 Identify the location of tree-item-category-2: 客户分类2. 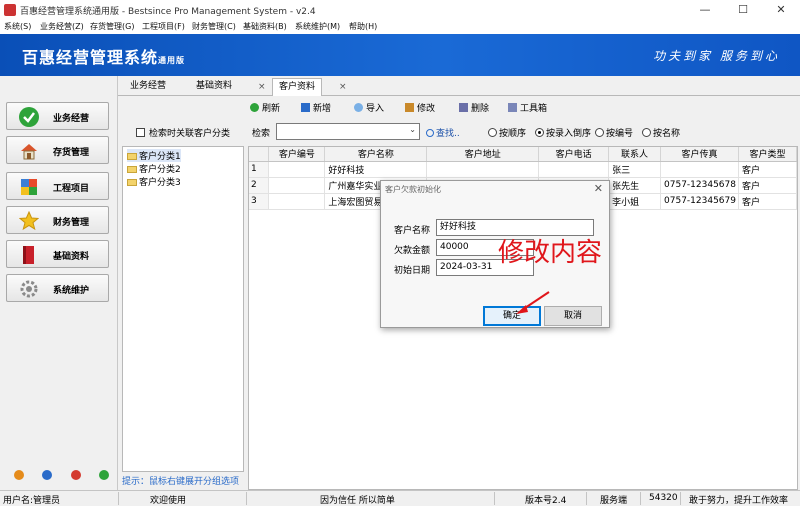
(154, 168).